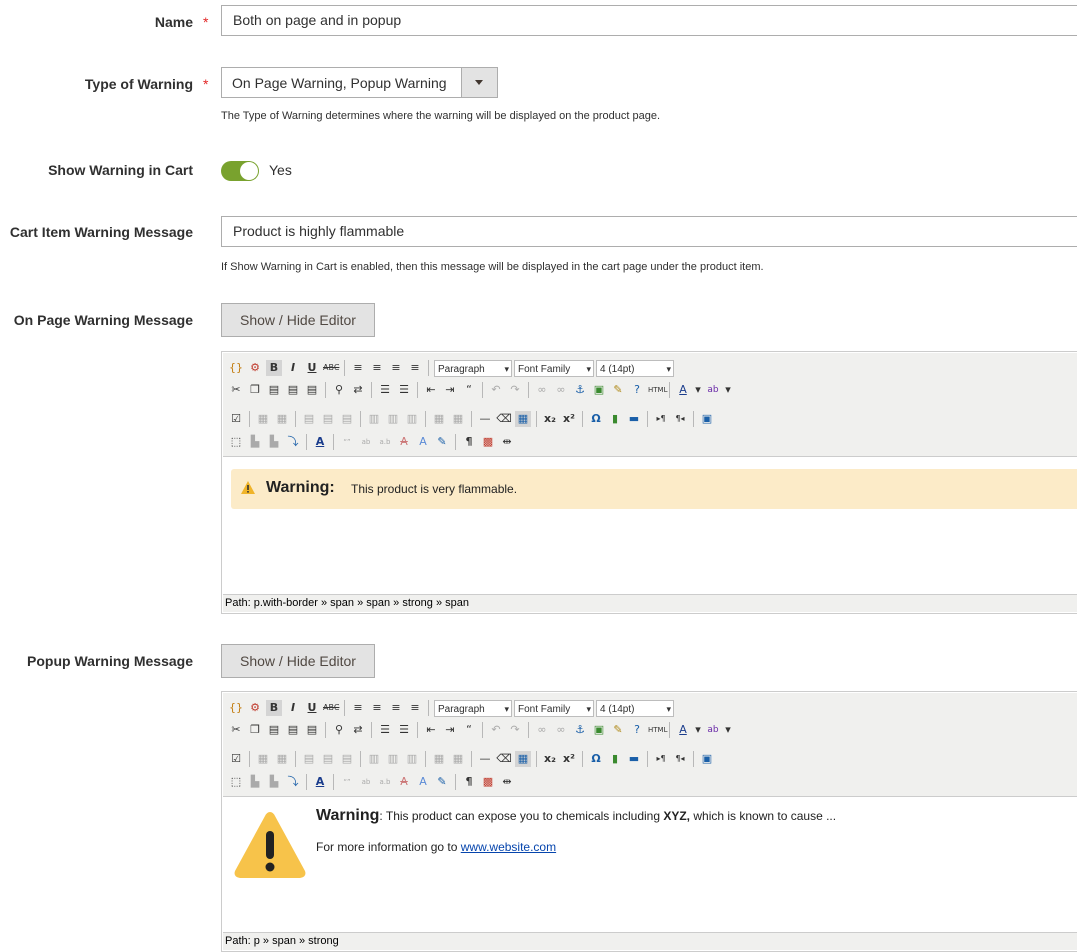  I want to click on html-icon: HTML, so click(657, 390).